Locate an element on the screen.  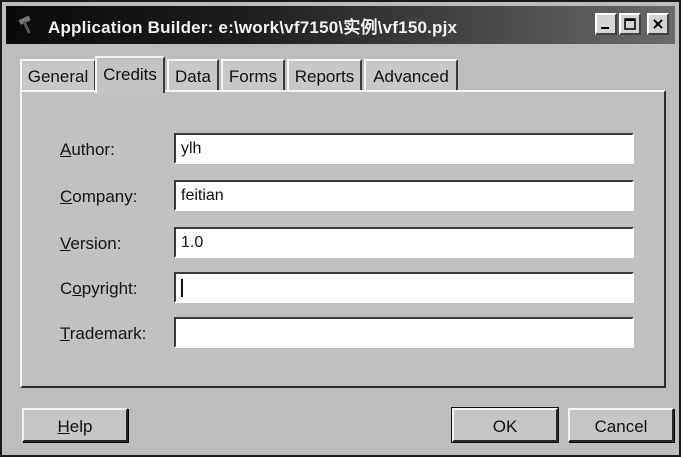
maximize-icon is located at coordinates (630, 24).